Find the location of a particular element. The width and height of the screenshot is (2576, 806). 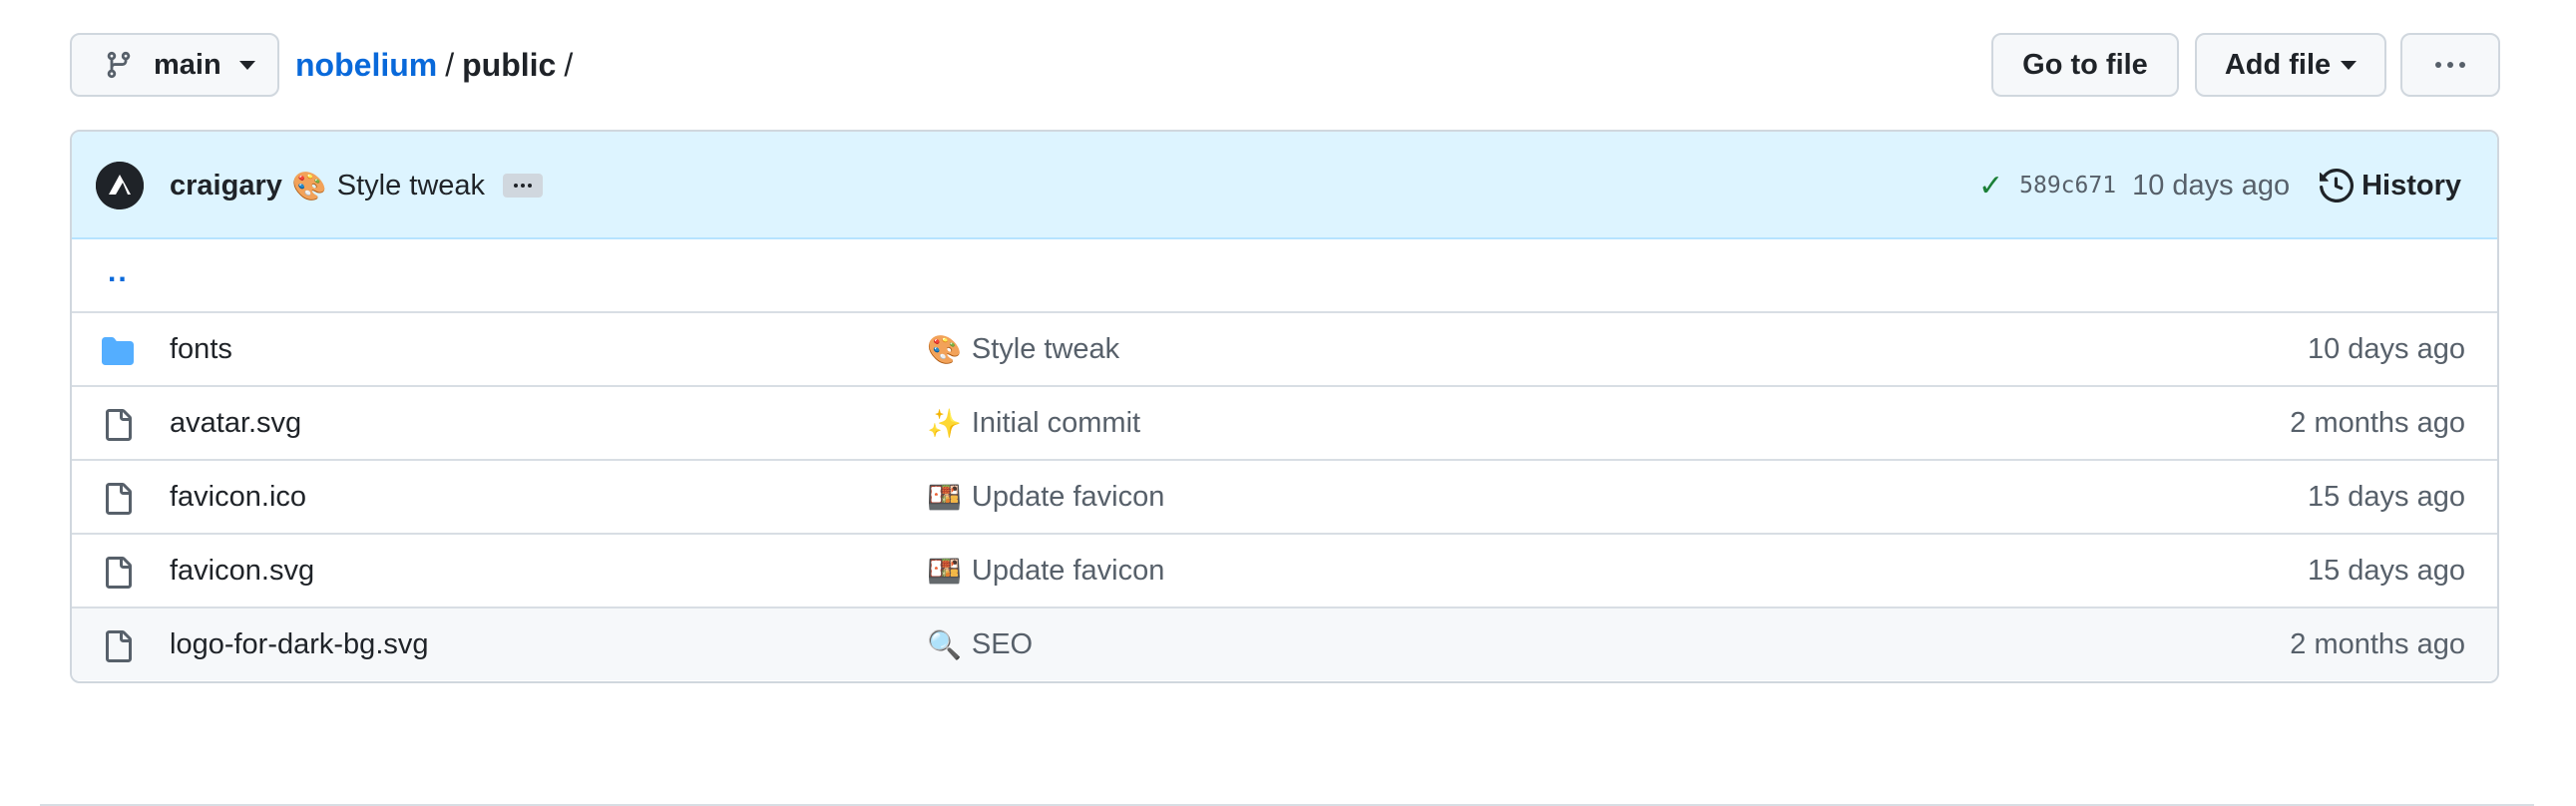

commit-message-text: Style tweak is located at coordinates (1045, 348).